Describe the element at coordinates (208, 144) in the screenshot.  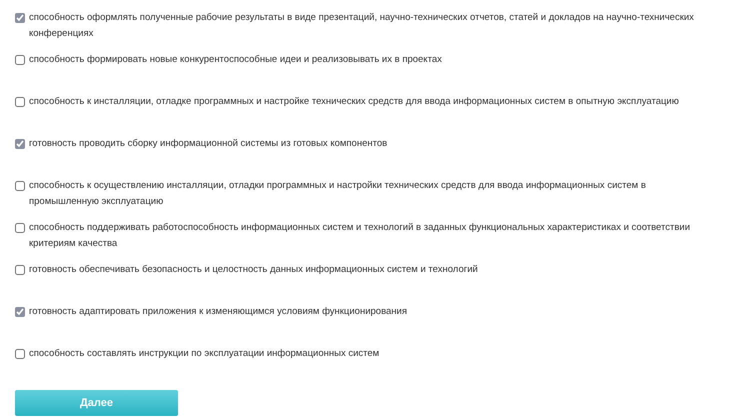
I see `option-label: готовность проводить сборку информационной системы из готовых компонентов` at that location.